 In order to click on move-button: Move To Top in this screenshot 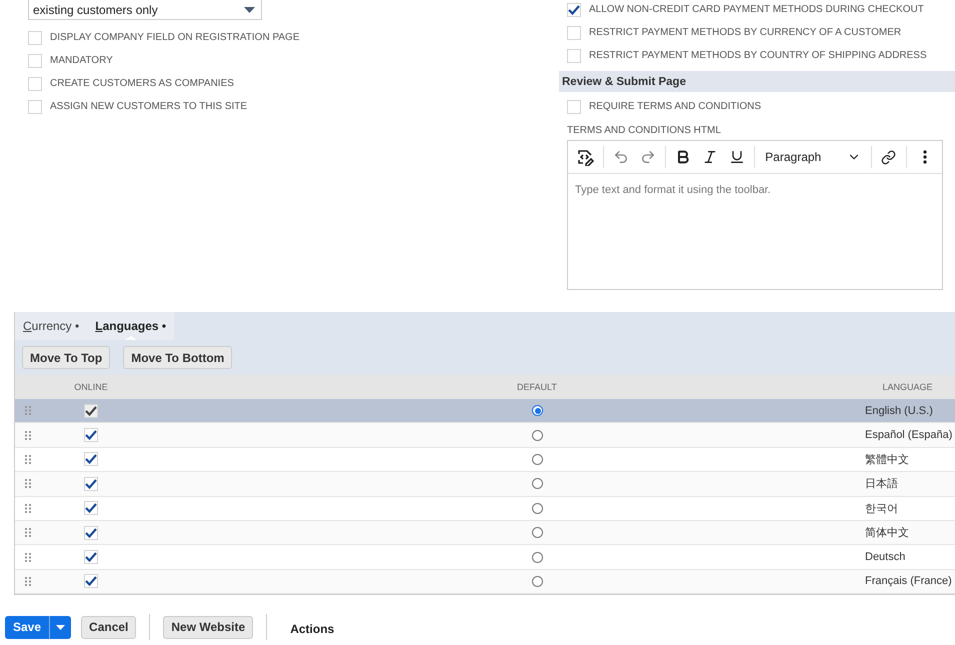, I will do `click(66, 357)`.